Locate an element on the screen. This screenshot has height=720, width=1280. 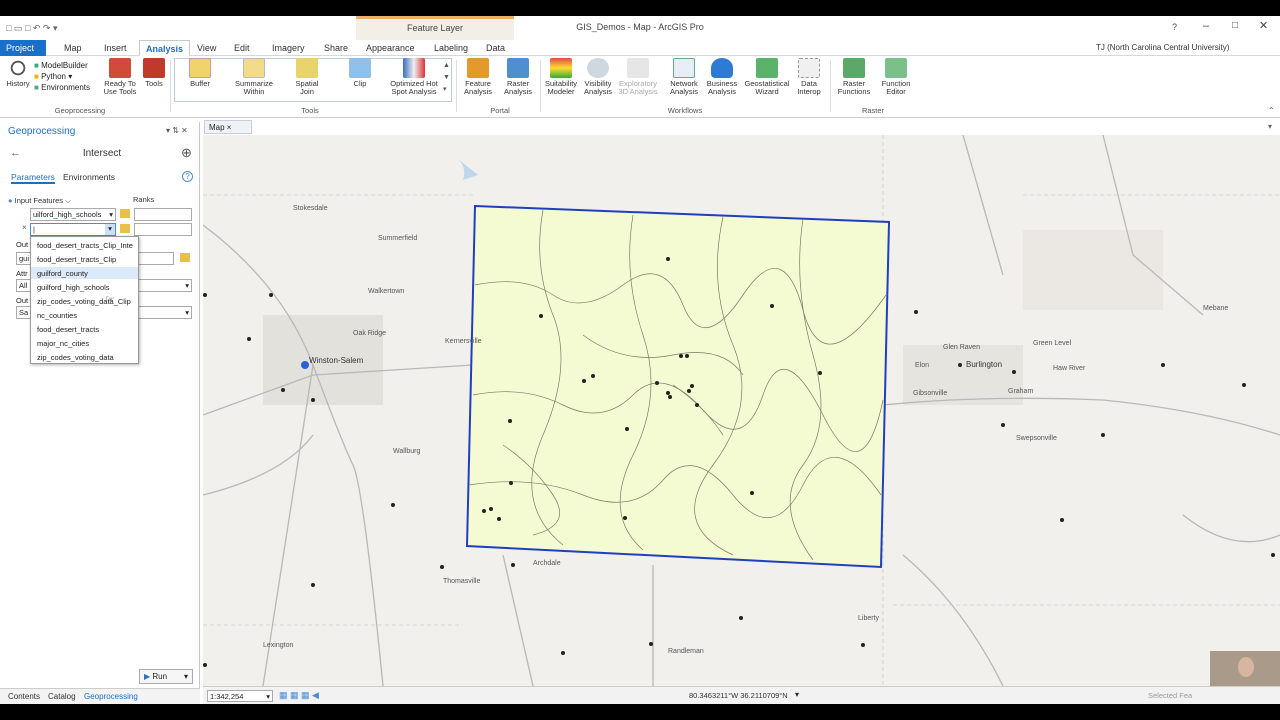
visibility-analysis-button: Visibility Analysis is located at coordinates (598, 77).